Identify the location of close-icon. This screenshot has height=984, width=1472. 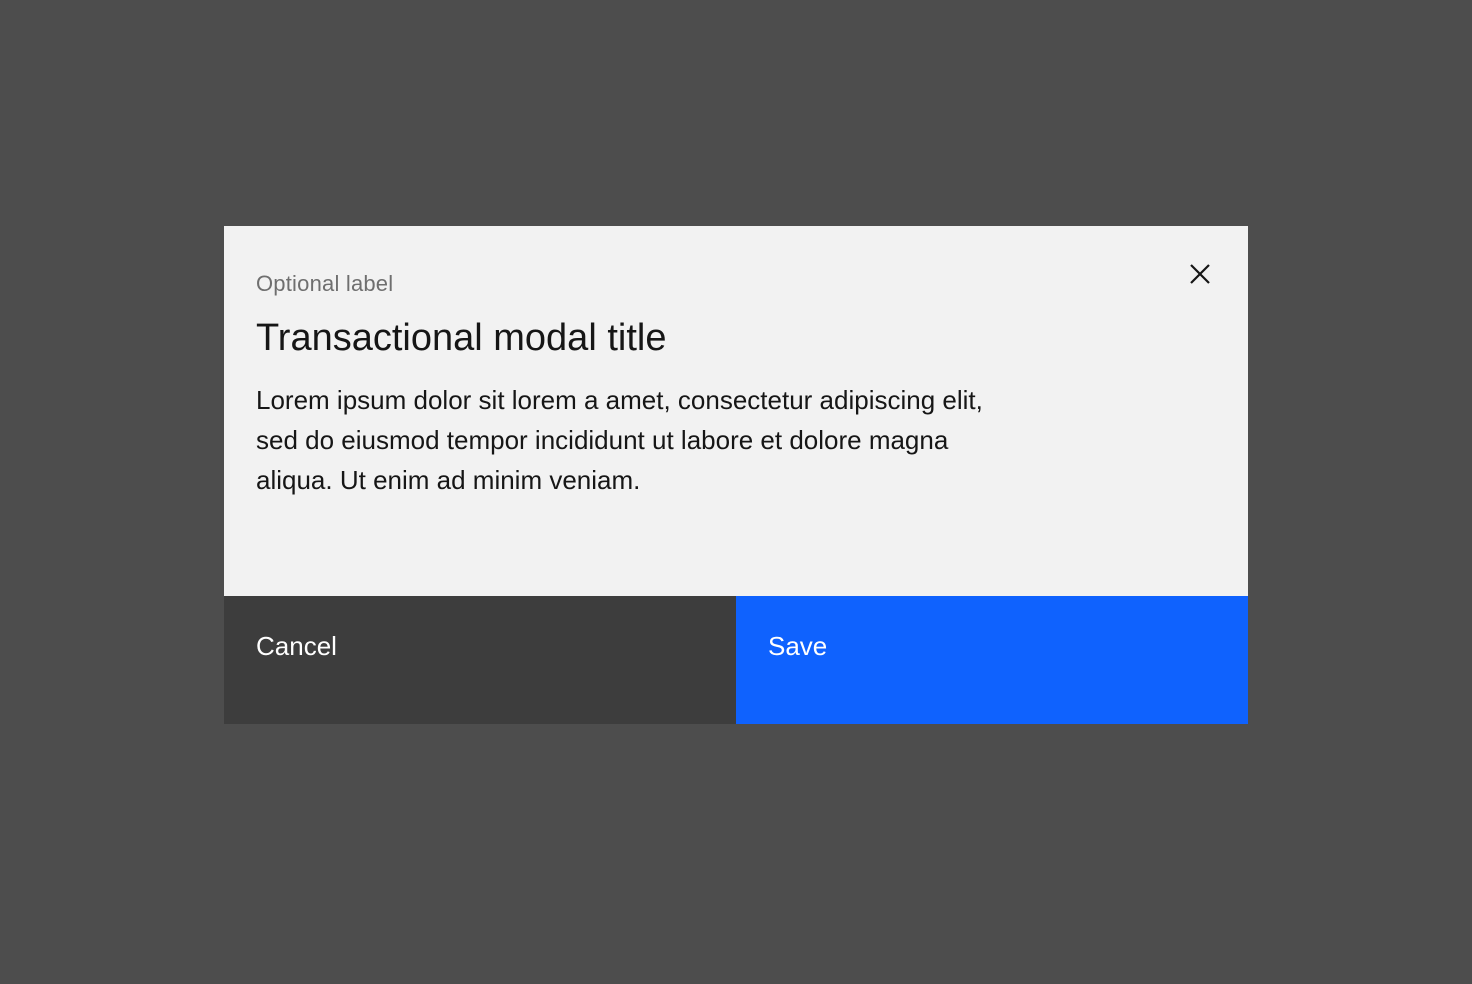
(1200, 274).